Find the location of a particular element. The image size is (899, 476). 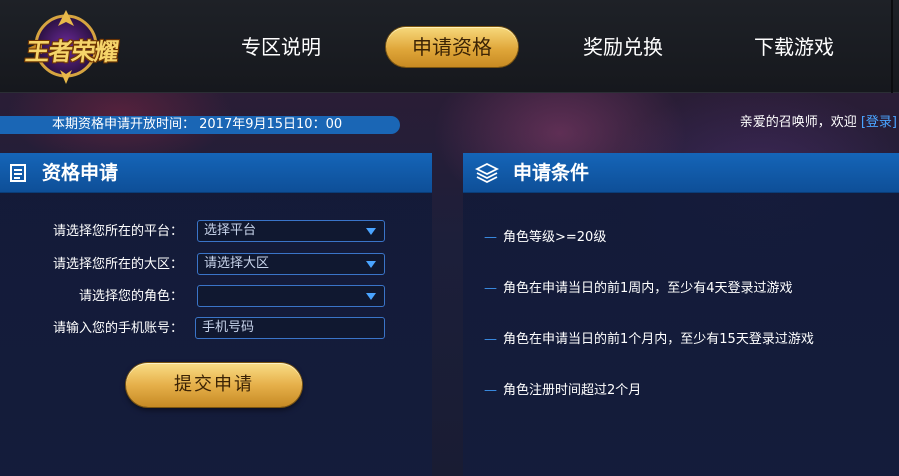

submit-application-button: 提交申请 is located at coordinates (214, 385).